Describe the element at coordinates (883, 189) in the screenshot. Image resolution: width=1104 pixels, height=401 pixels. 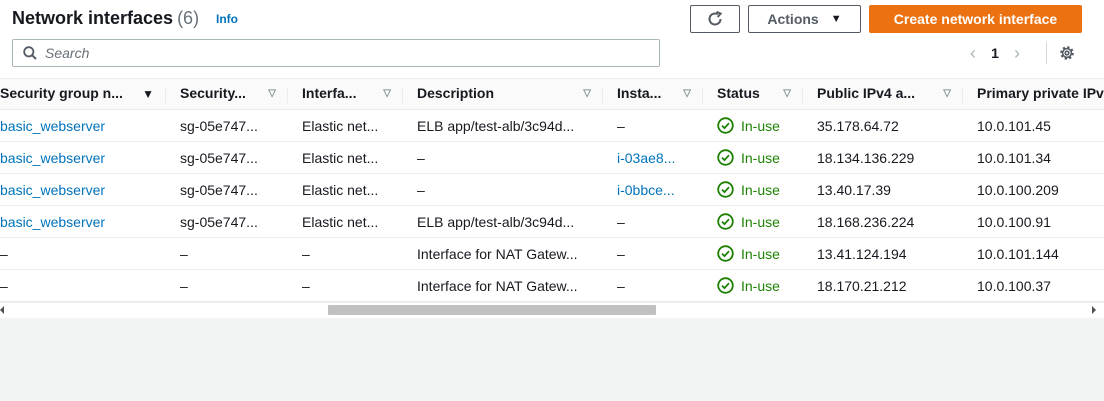
I see `cell-public-ipv4: 13.40.17.39` at that location.